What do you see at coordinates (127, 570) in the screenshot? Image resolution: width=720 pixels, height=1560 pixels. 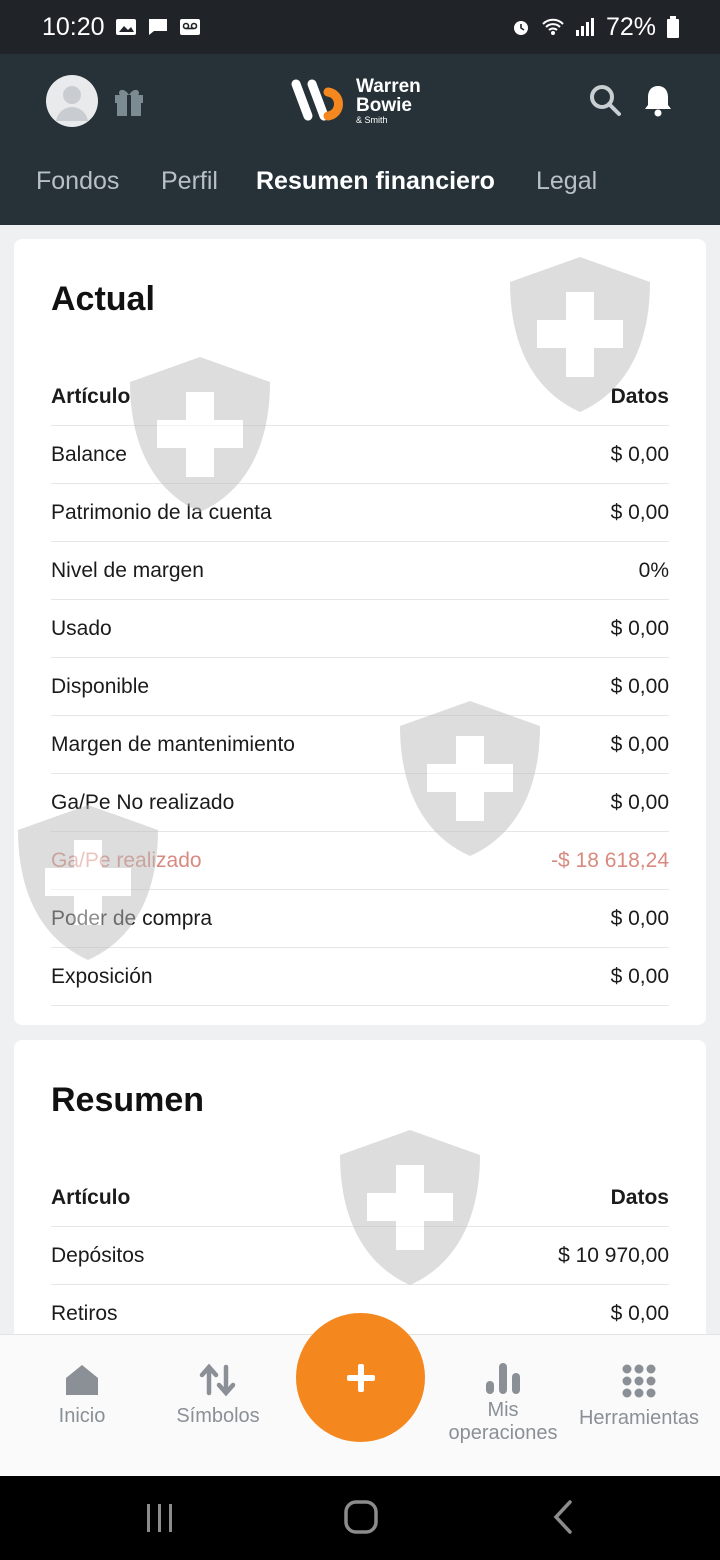 I see `row-label: Nivel de margen` at bounding box center [127, 570].